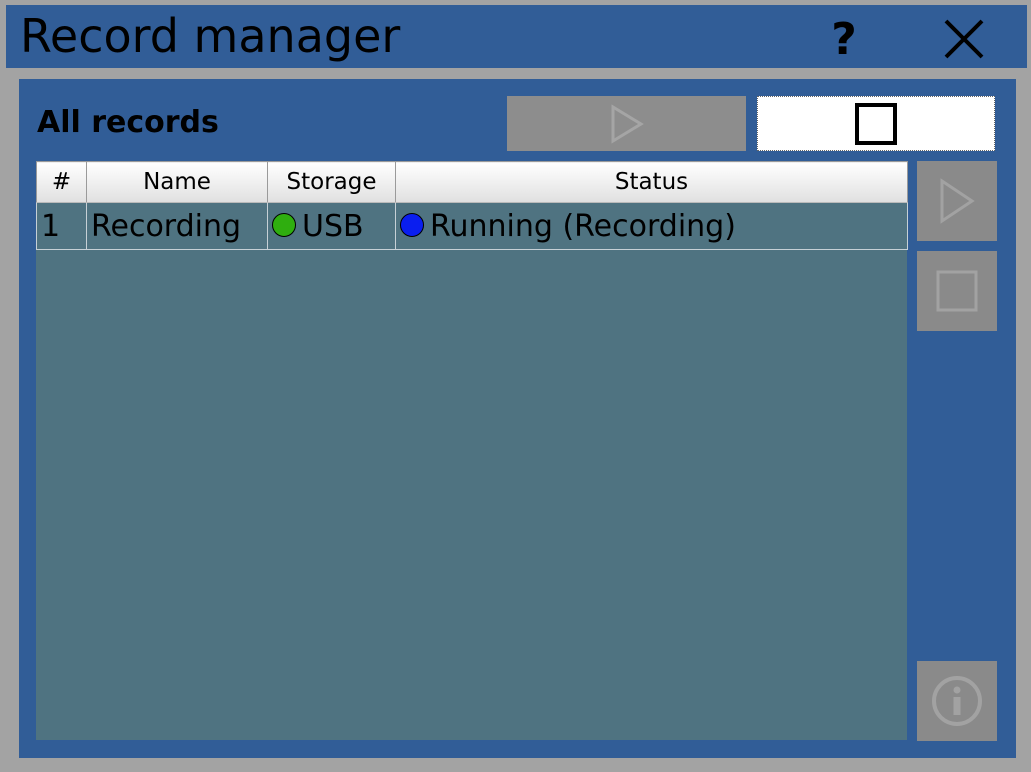 Image resolution: width=1031 pixels, height=772 pixels. Describe the element at coordinates (583, 226) in the screenshot. I see `status-label: Running (Recording)` at that location.